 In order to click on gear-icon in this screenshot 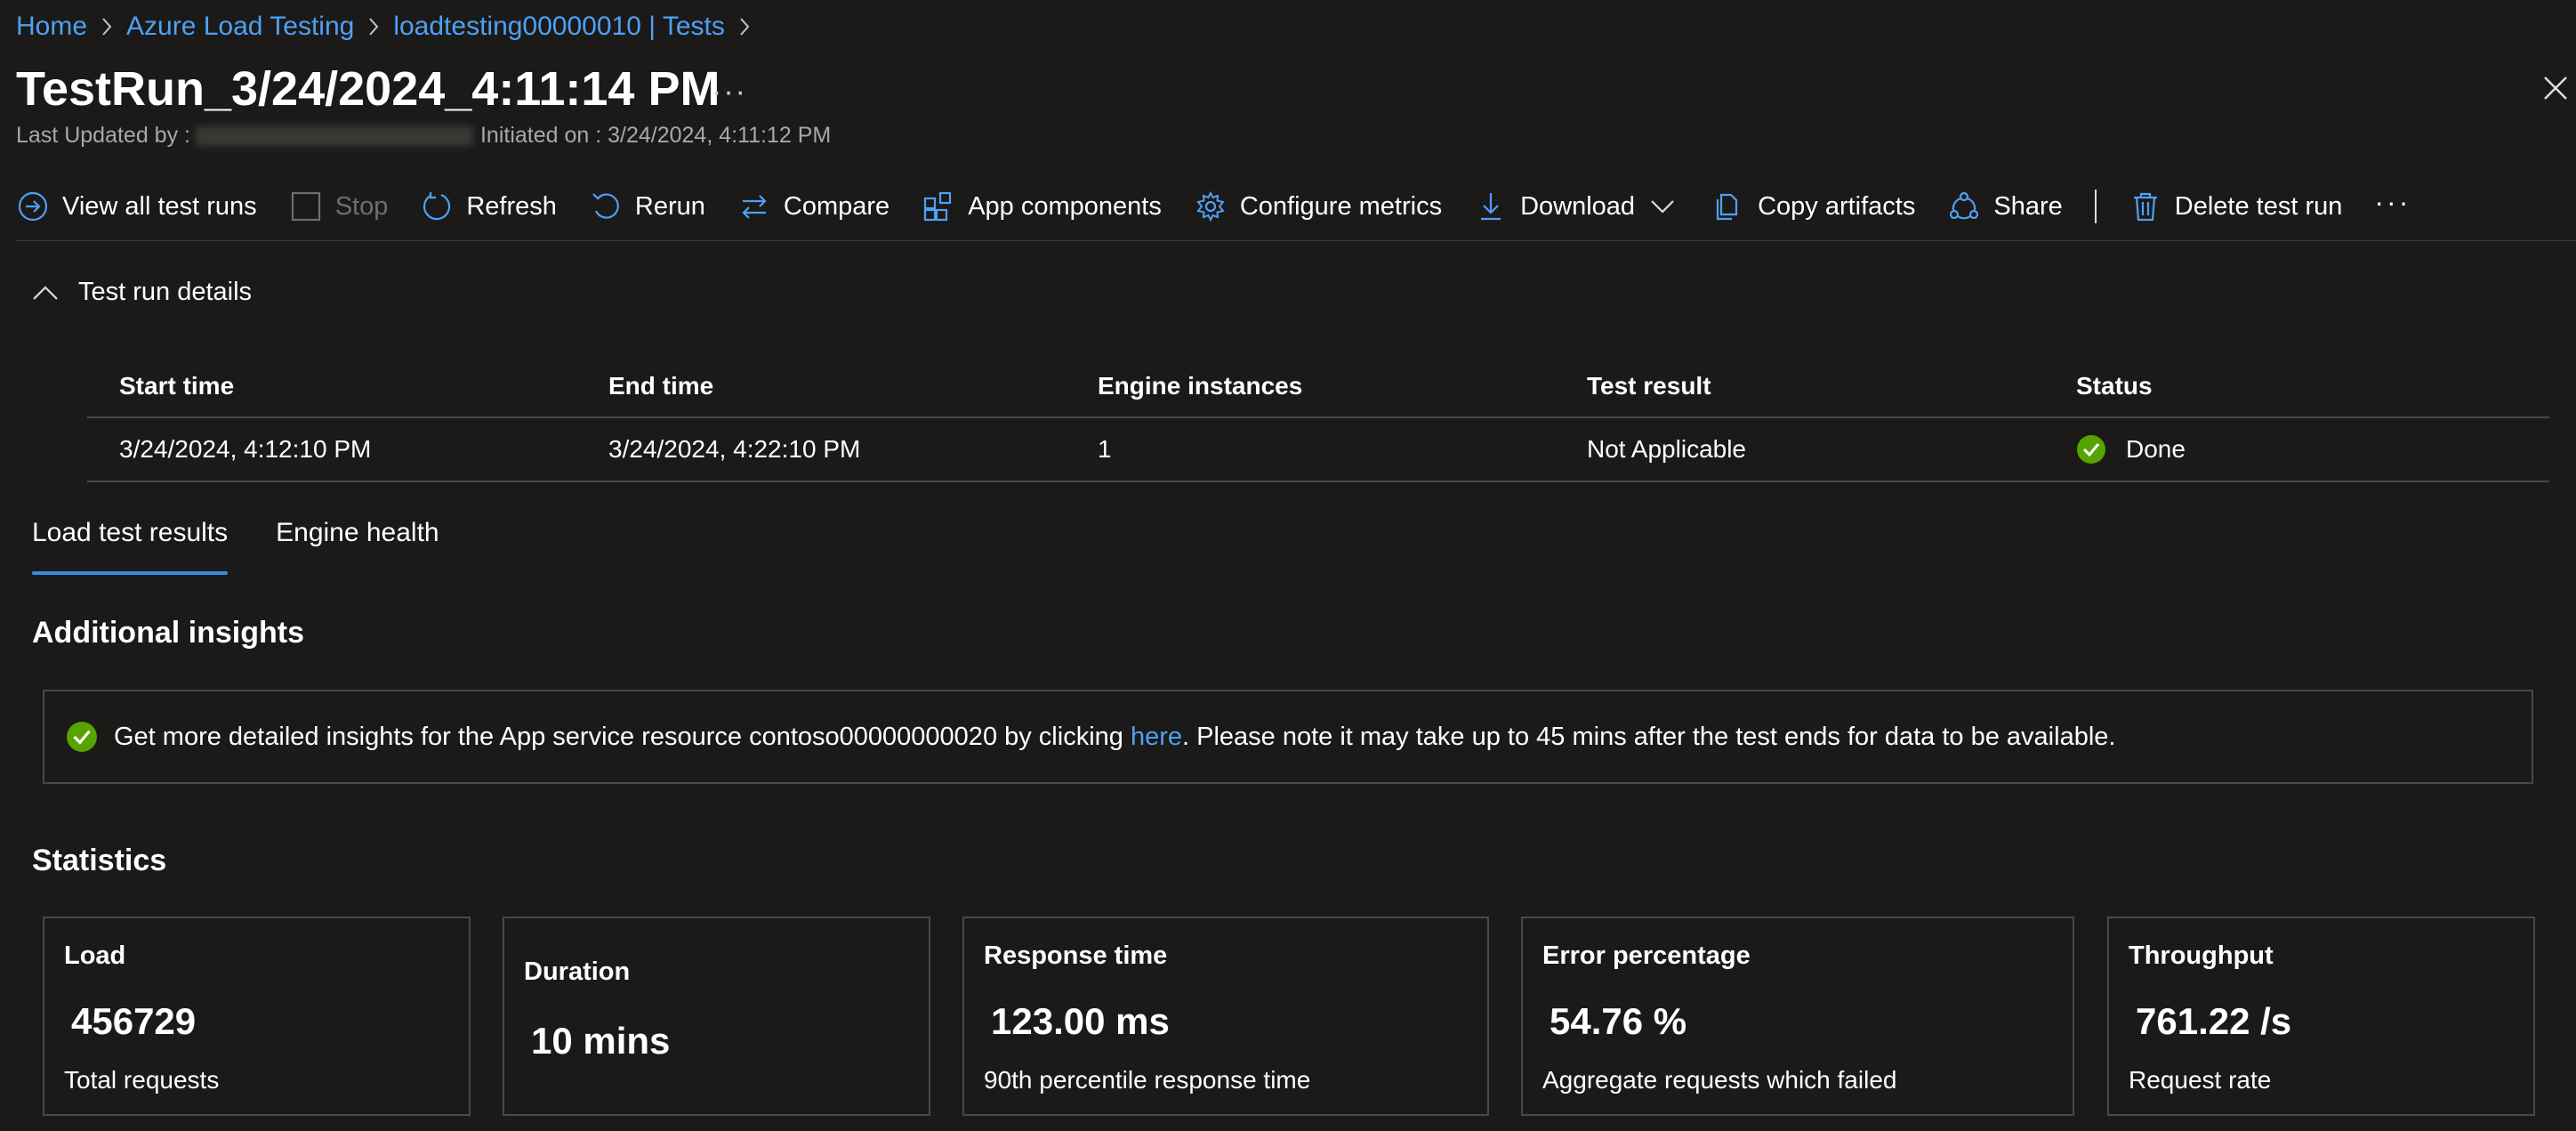, I will do `click(1211, 206)`.